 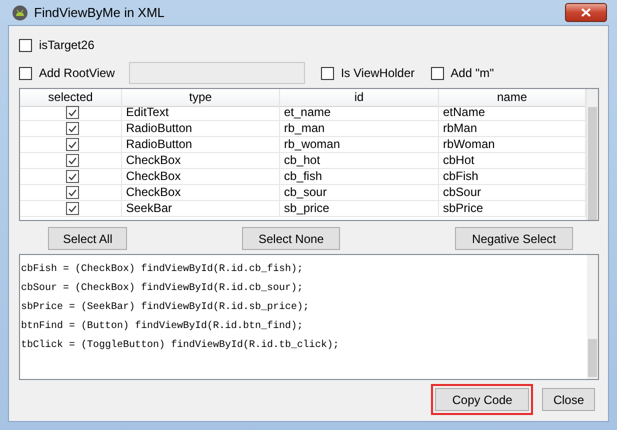 I want to click on table-cell: cb_fish, so click(x=359, y=177).